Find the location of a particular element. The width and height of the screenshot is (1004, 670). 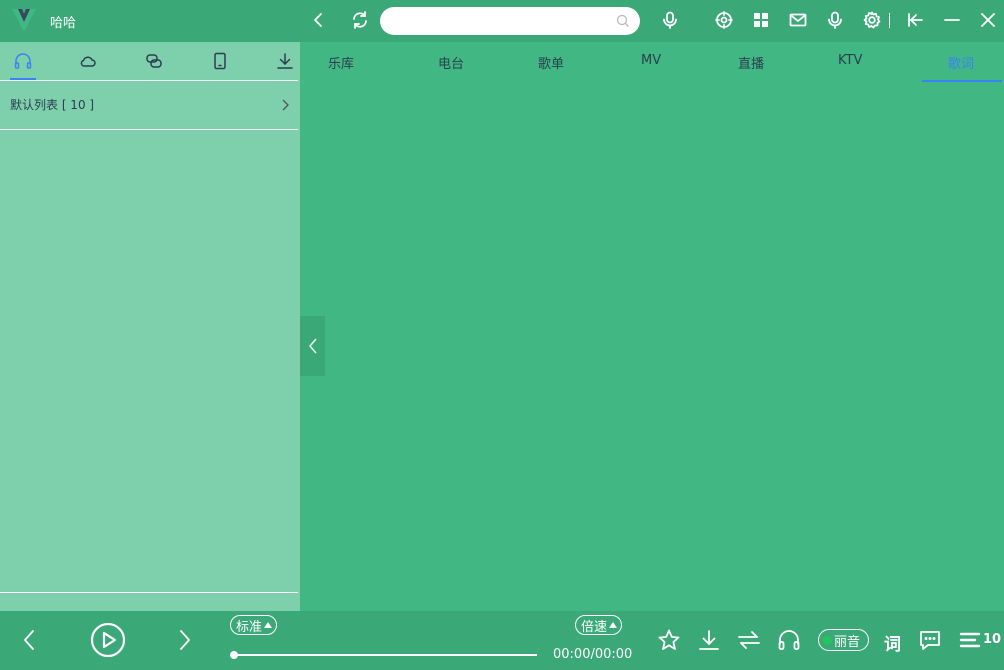

queue-count: 10 is located at coordinates (992, 639).